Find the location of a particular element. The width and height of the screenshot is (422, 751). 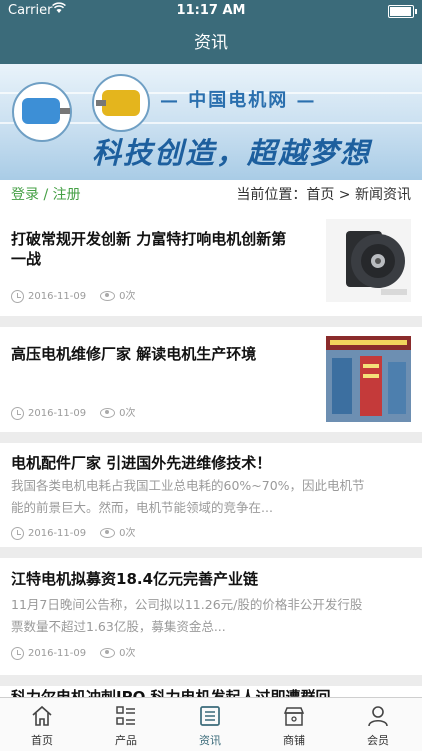

news-title: 科力尔电机冲刺IPO 科力电机发起人过即遭群回 is located at coordinates (171, 692).